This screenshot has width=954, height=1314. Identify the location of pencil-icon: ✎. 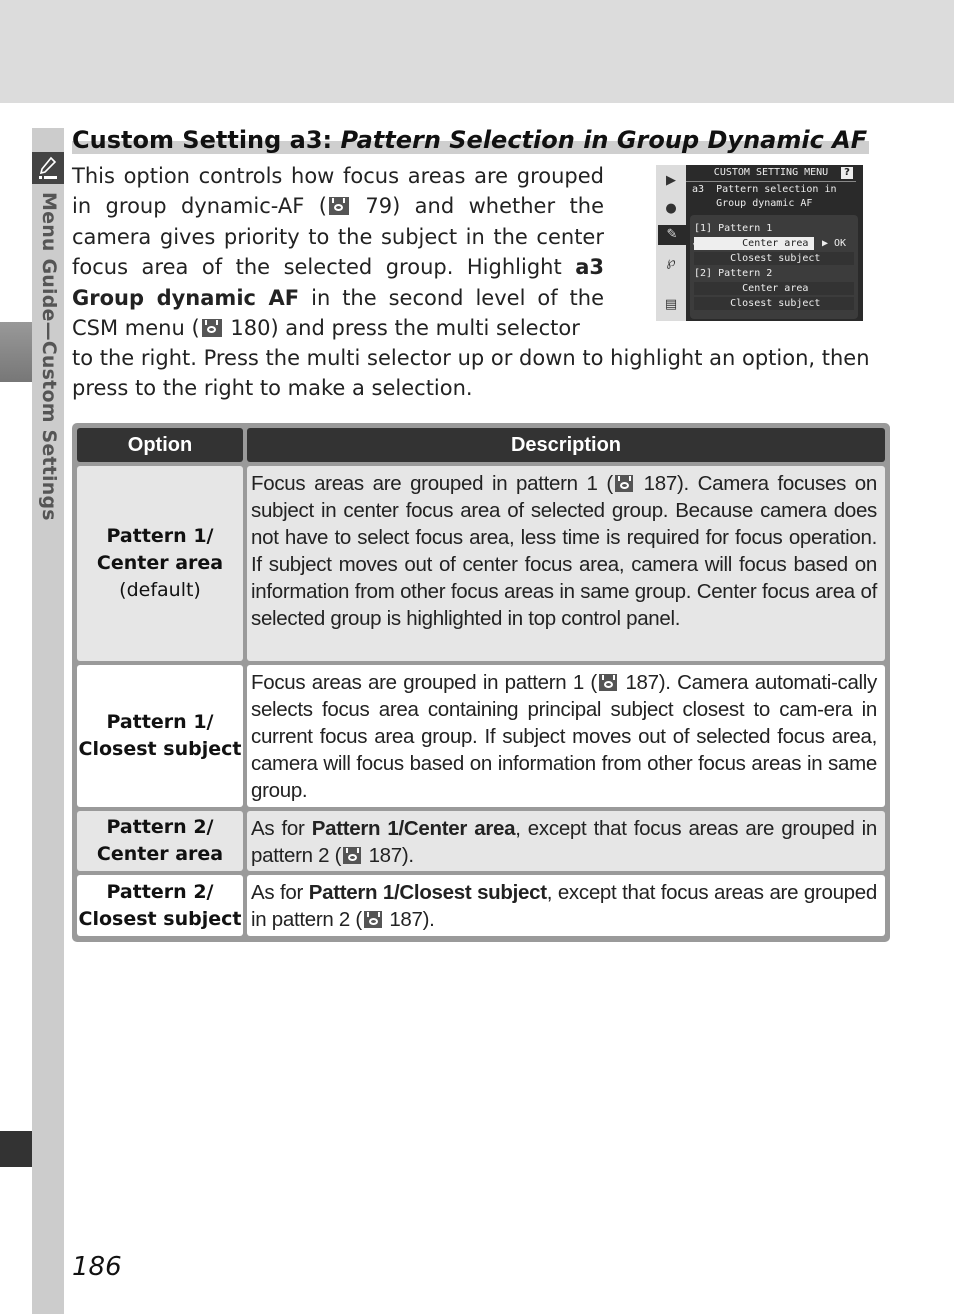
(672, 235).